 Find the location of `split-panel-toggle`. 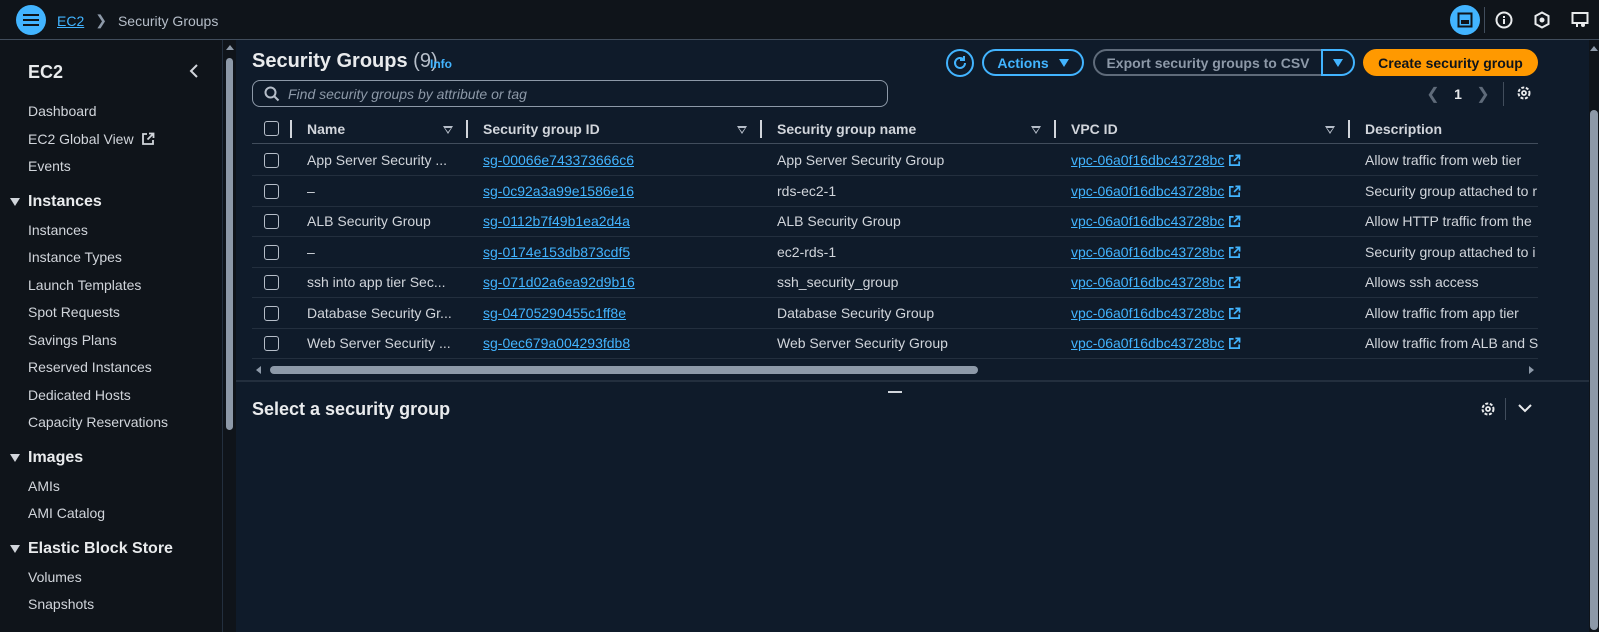

split-panel-toggle is located at coordinates (1465, 20).